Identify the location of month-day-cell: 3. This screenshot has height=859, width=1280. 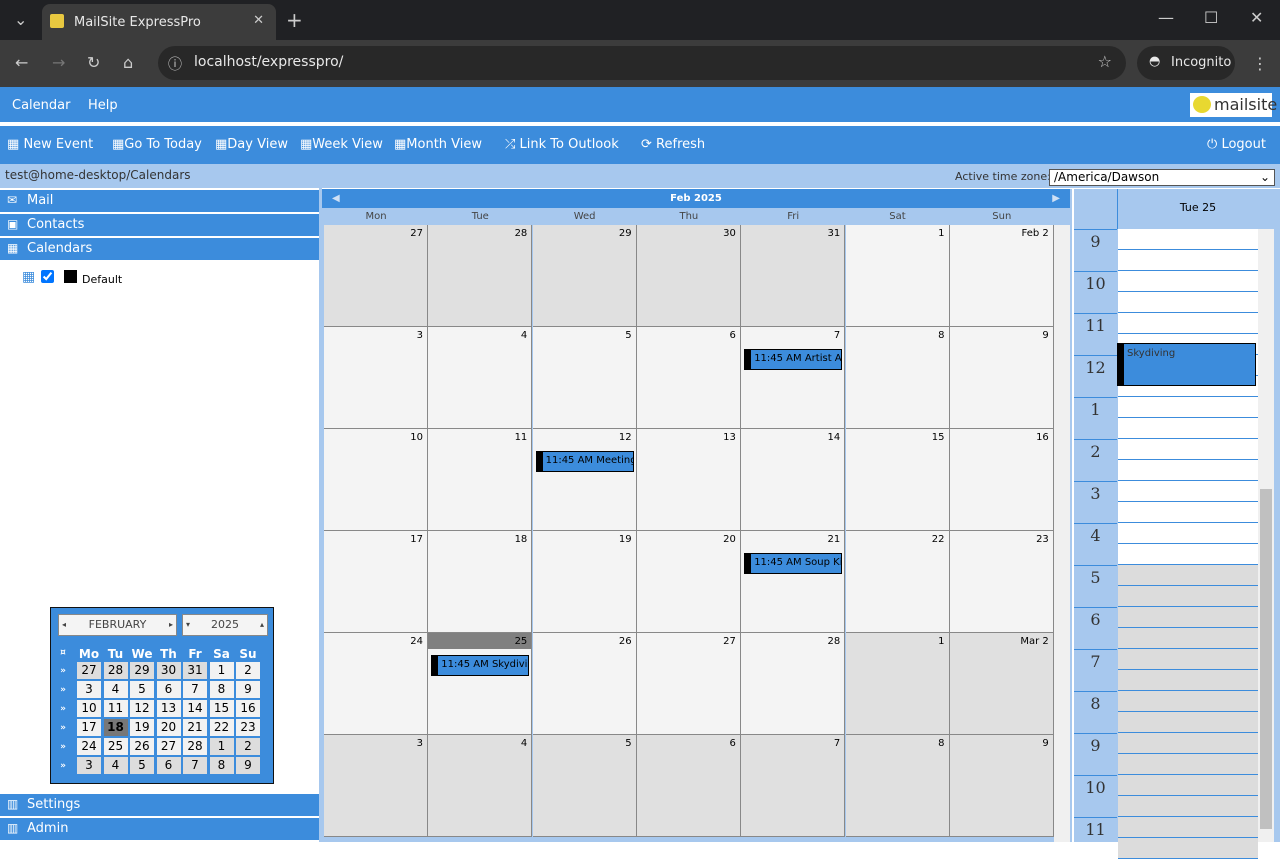
(376, 786).